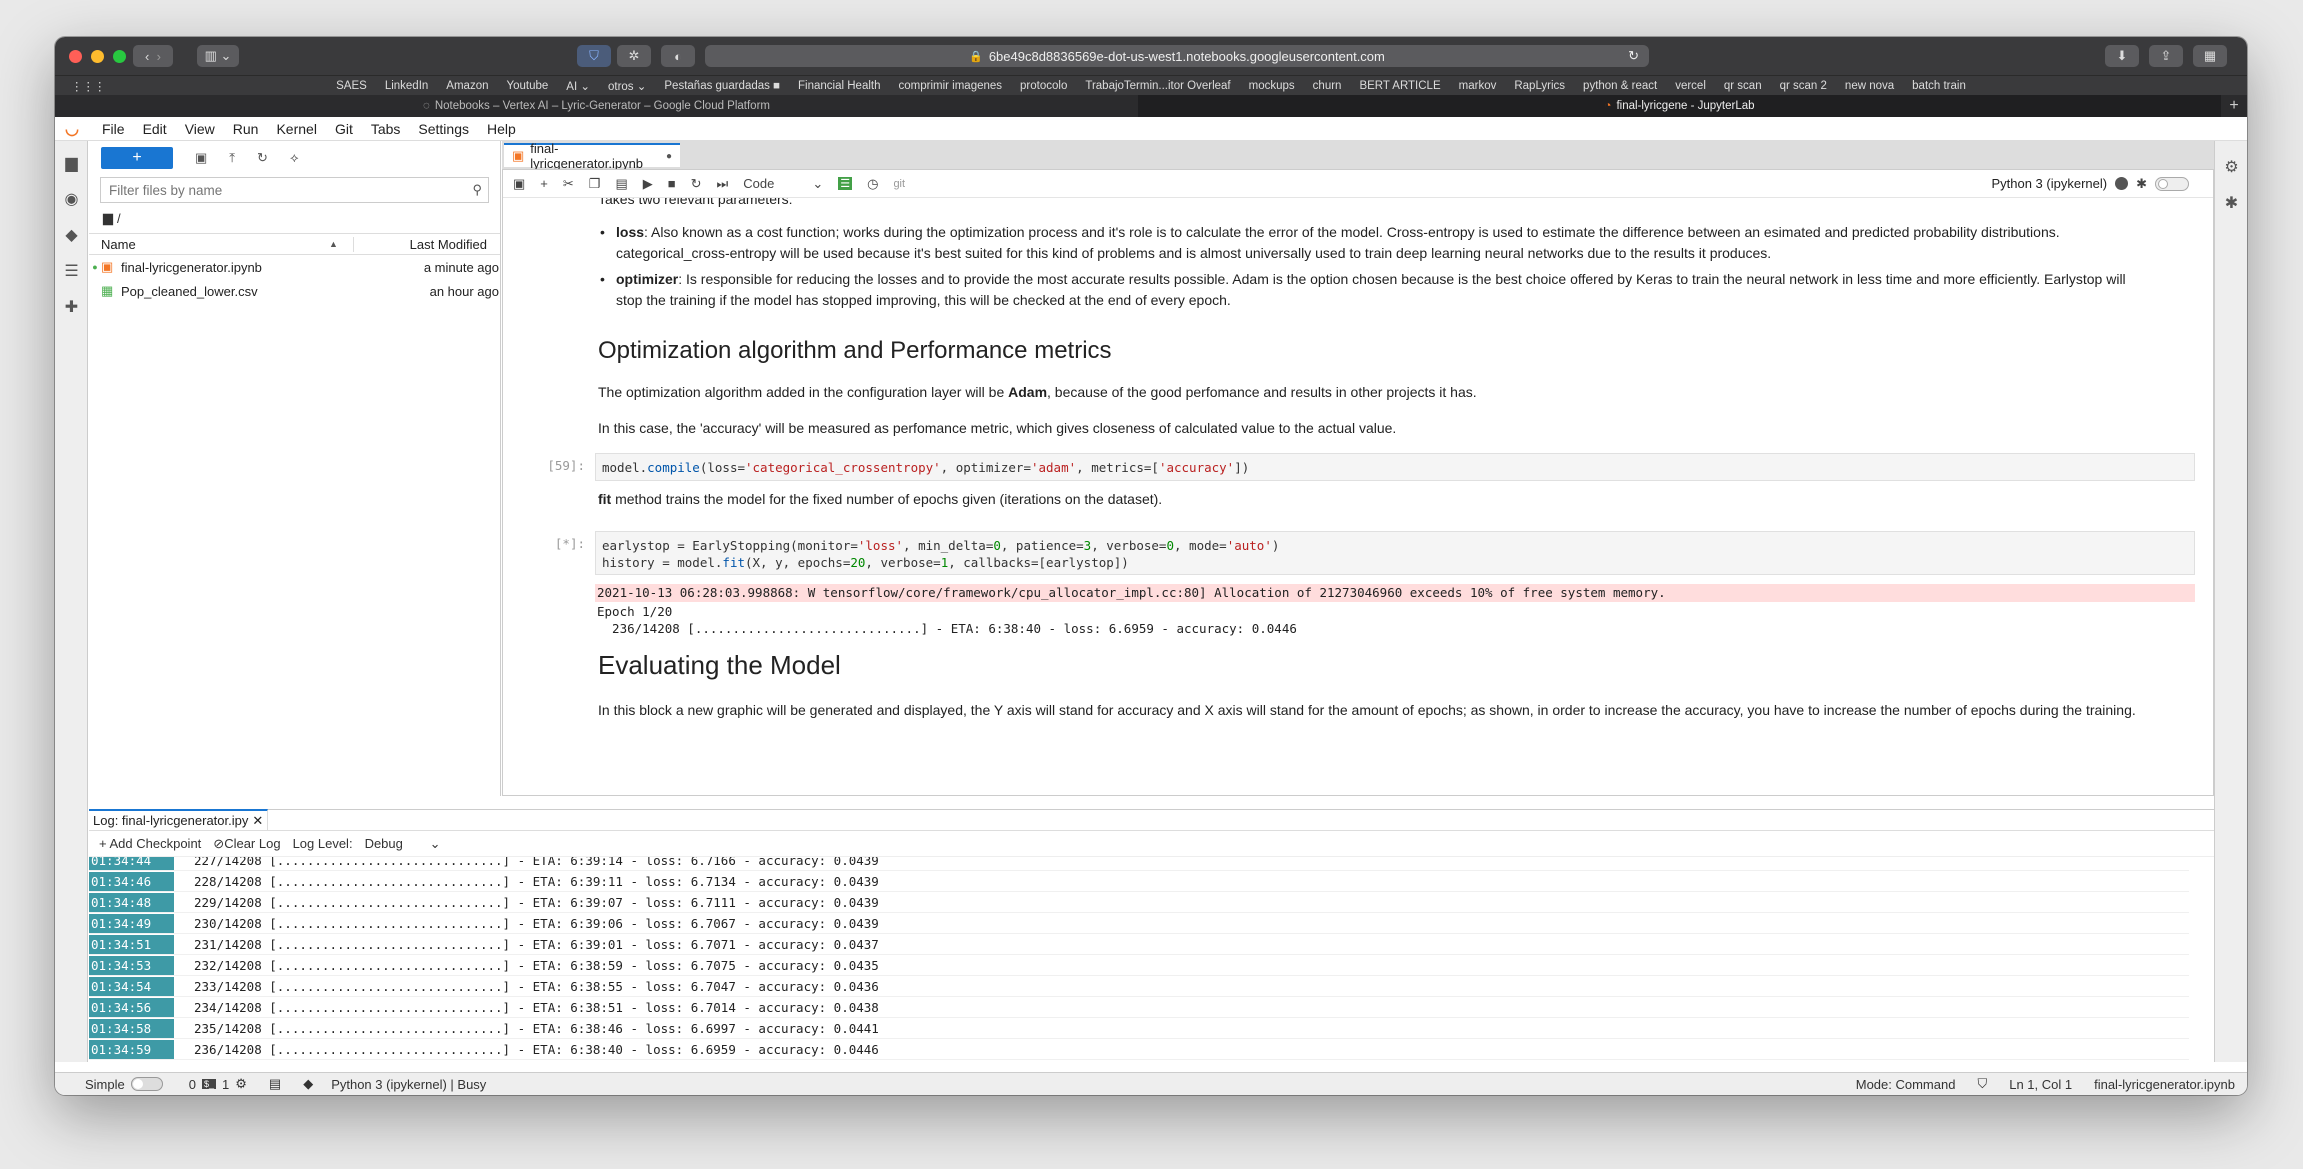 The height and width of the screenshot is (1169, 2303). What do you see at coordinates (501, 129) in the screenshot?
I see `menu-help: Help` at bounding box center [501, 129].